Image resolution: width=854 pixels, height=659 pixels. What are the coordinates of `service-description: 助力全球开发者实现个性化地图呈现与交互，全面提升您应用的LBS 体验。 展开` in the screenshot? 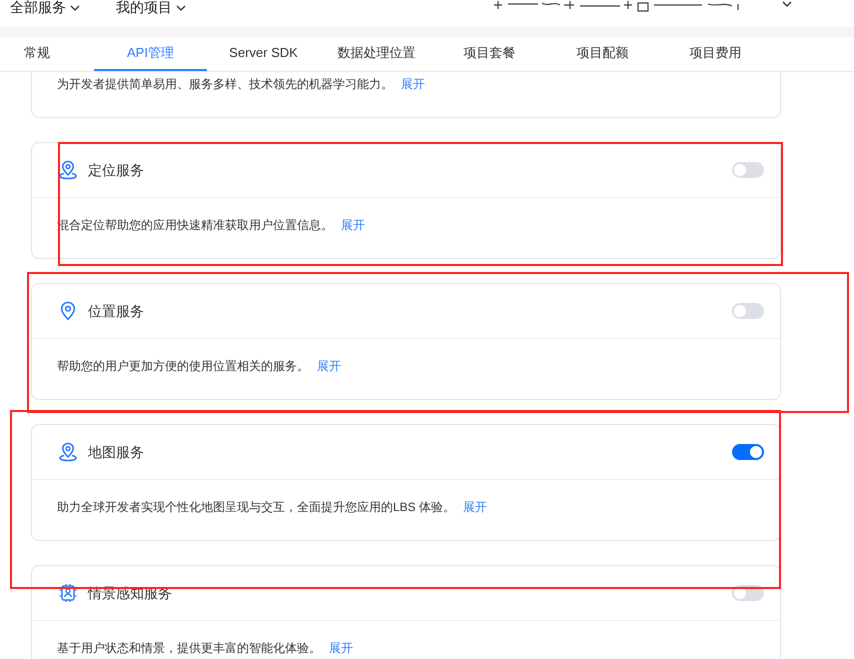 It's located at (272, 507).